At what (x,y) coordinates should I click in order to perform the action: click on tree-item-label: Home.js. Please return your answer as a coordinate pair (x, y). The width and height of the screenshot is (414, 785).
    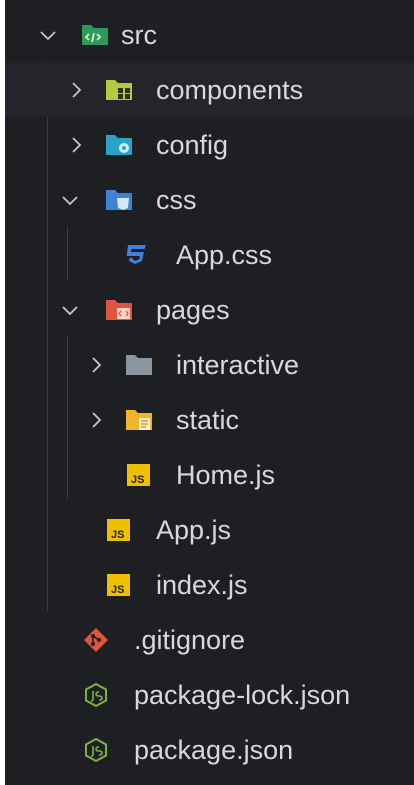
    Looking at the image, I should click on (226, 475).